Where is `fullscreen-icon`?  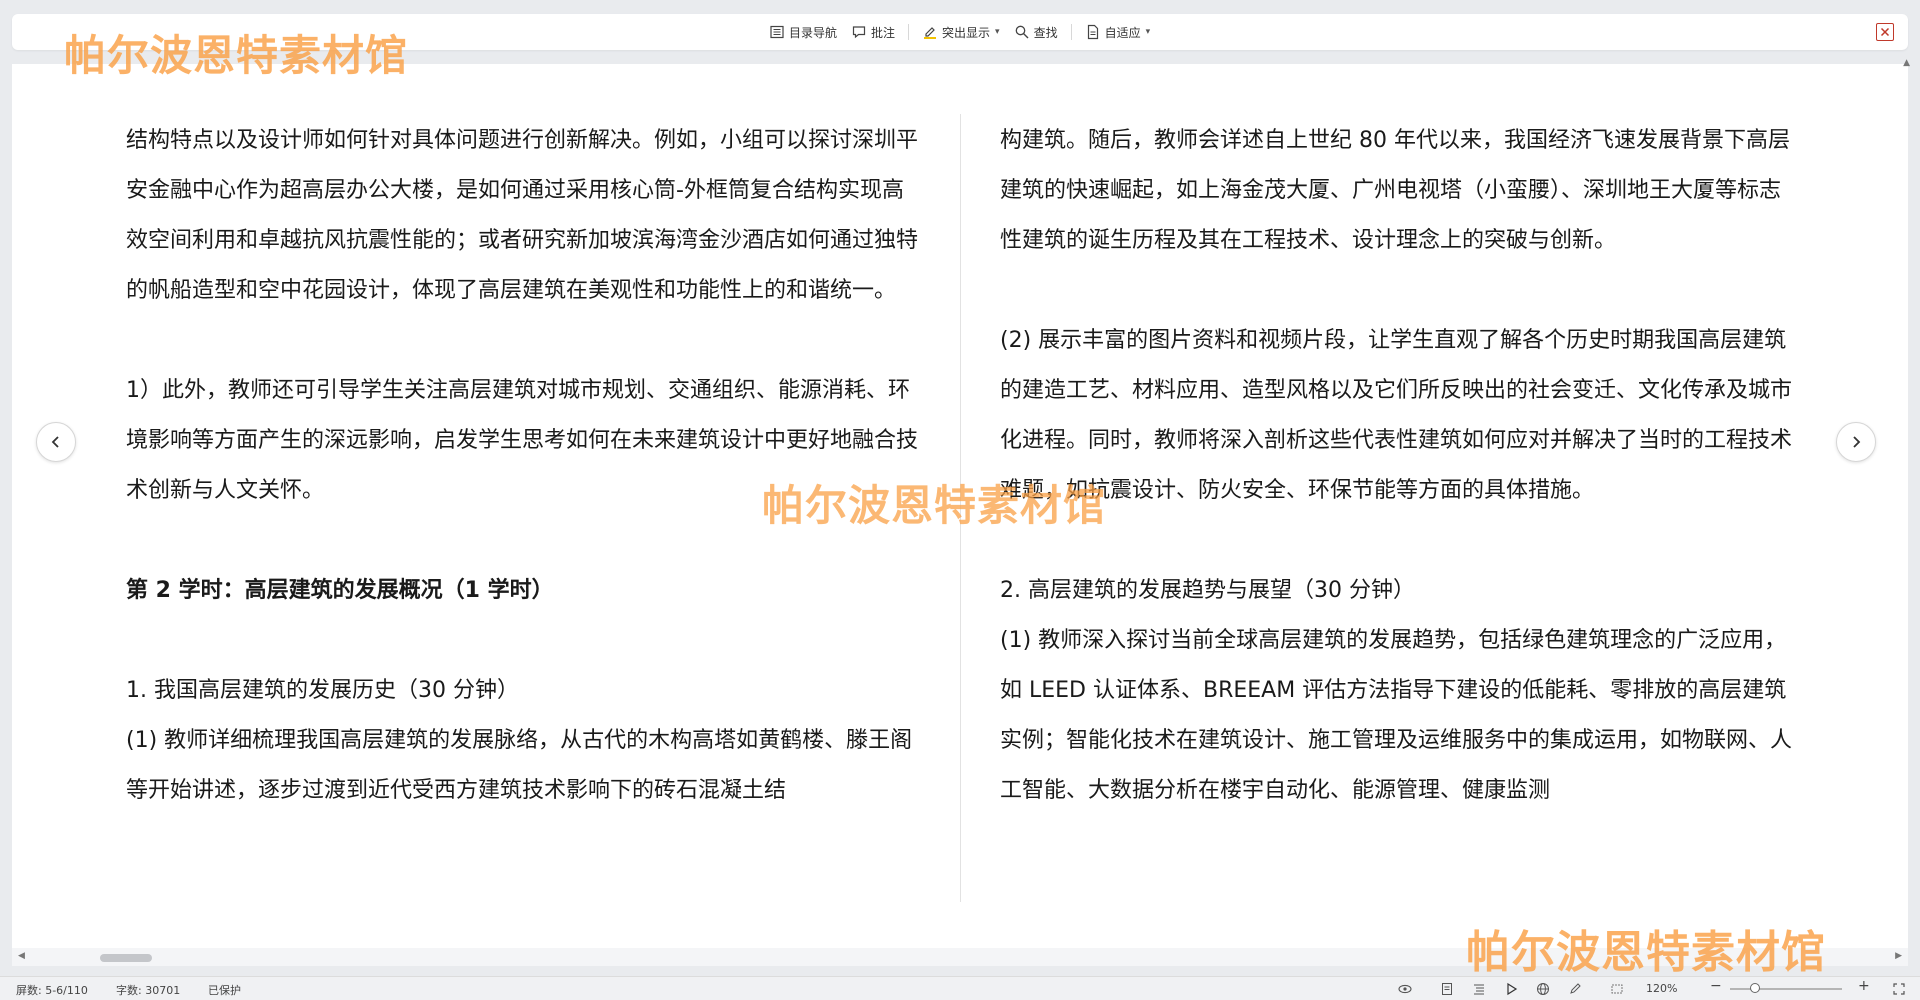 fullscreen-icon is located at coordinates (1899, 989).